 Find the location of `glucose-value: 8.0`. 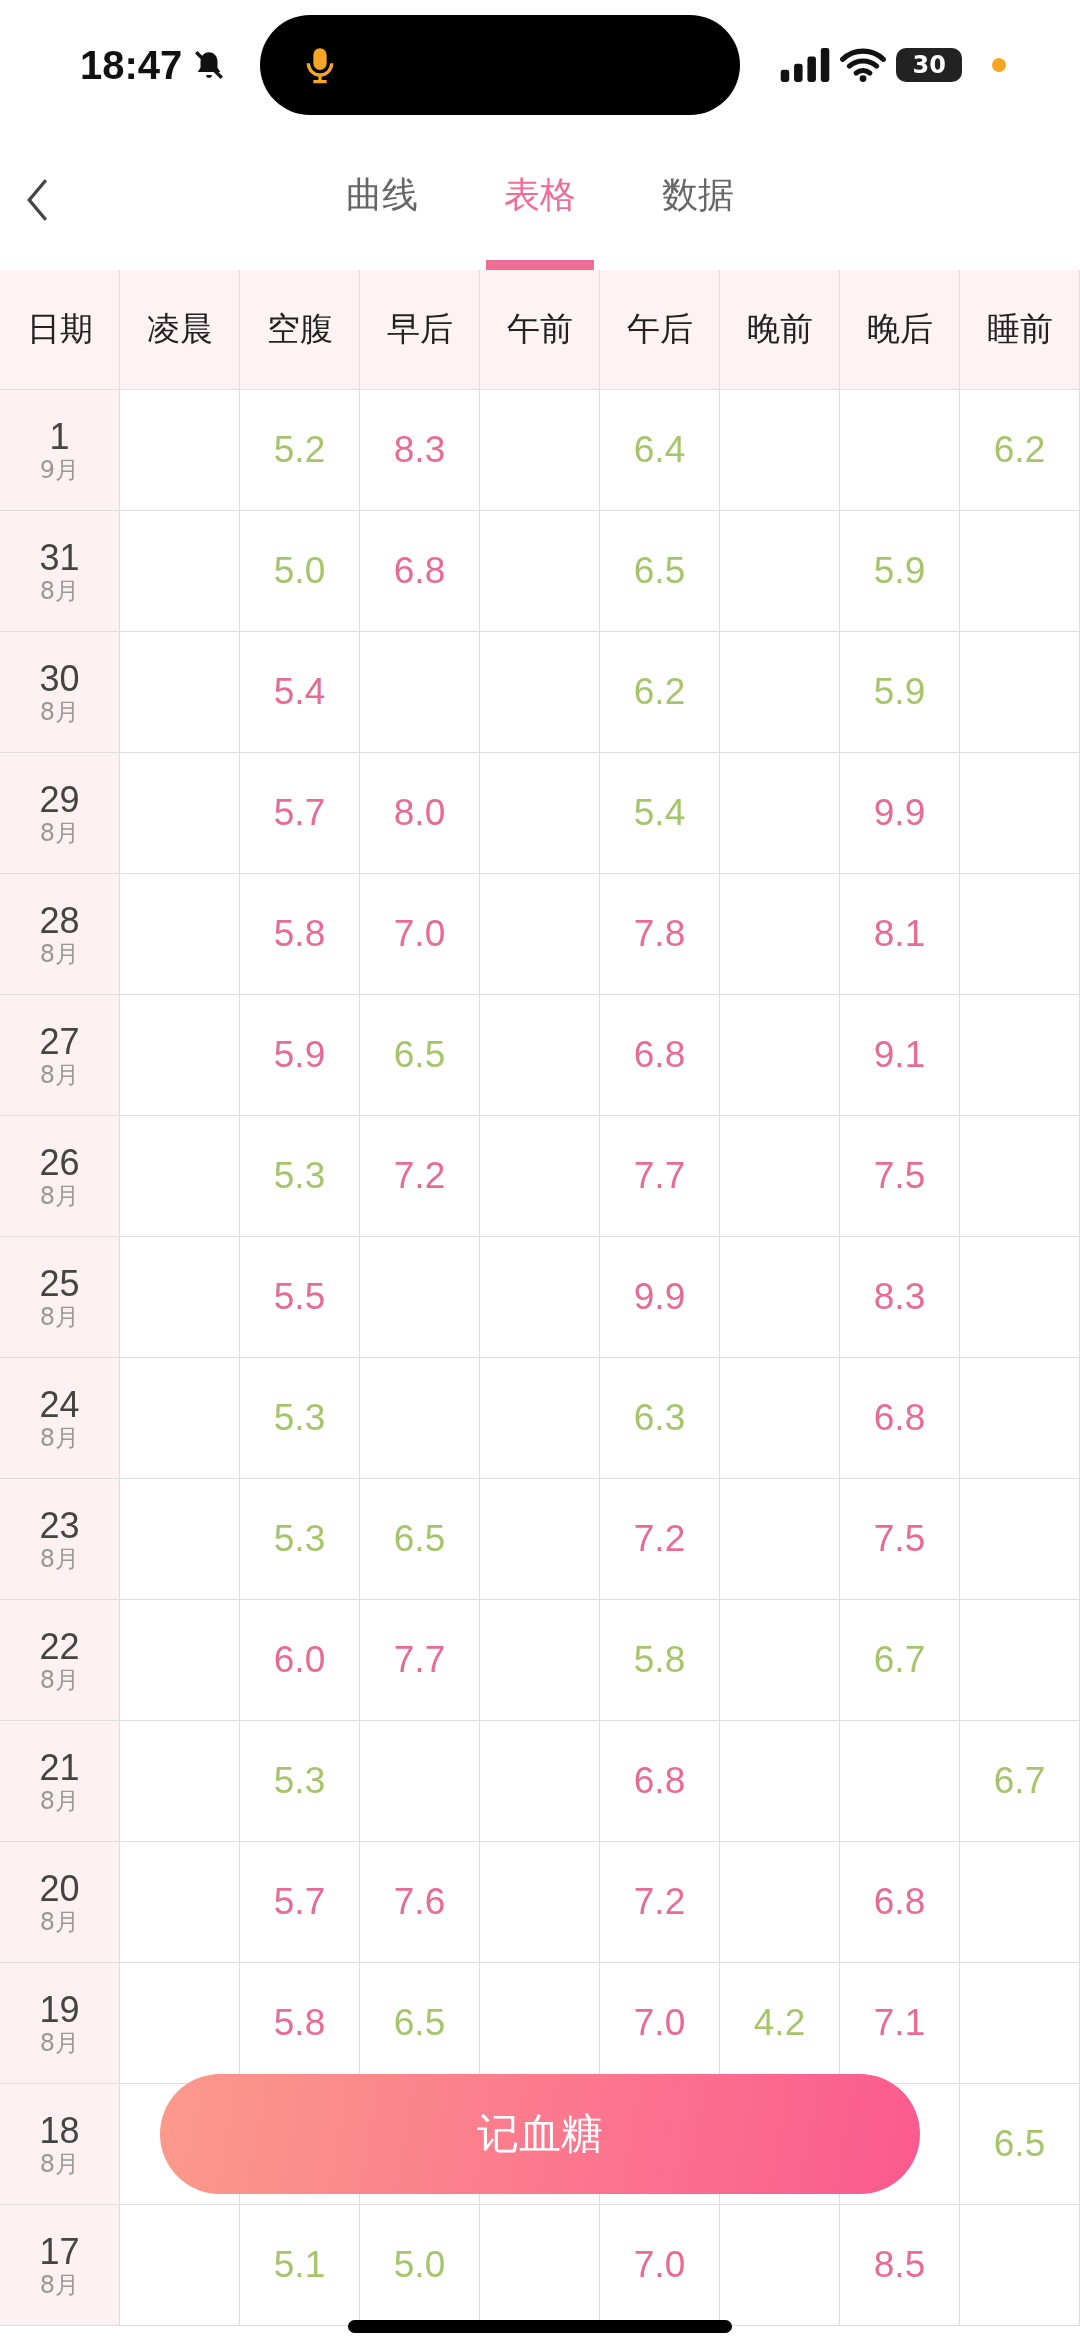

glucose-value: 8.0 is located at coordinates (419, 813).